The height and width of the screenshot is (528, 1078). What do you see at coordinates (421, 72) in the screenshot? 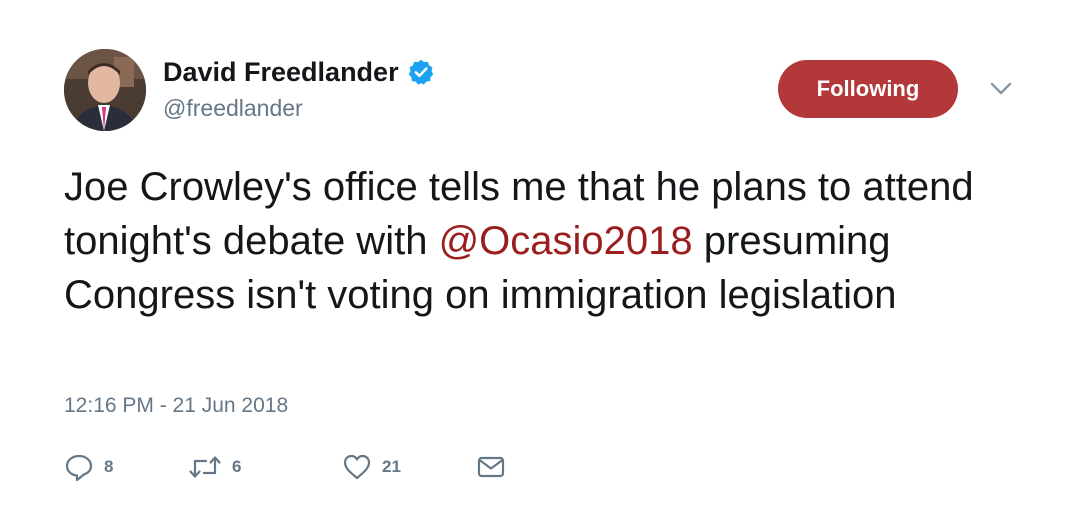
I see `verified-badge-icon` at bounding box center [421, 72].